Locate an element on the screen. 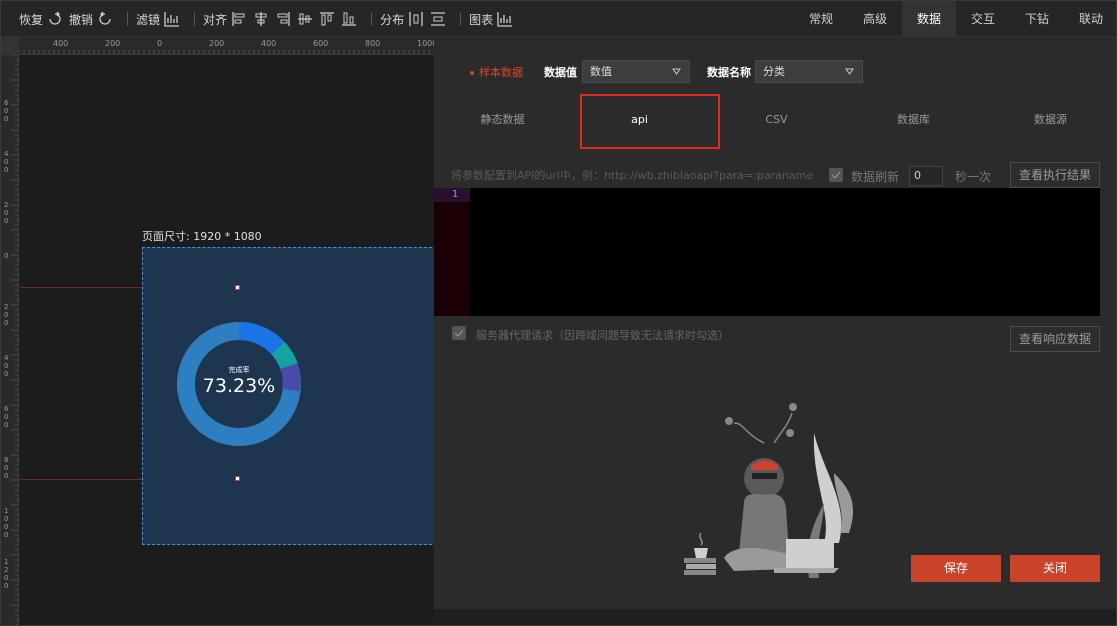 The width and height of the screenshot is (1117, 626). ruler-h-label: 1000 is located at coordinates (425, 43).